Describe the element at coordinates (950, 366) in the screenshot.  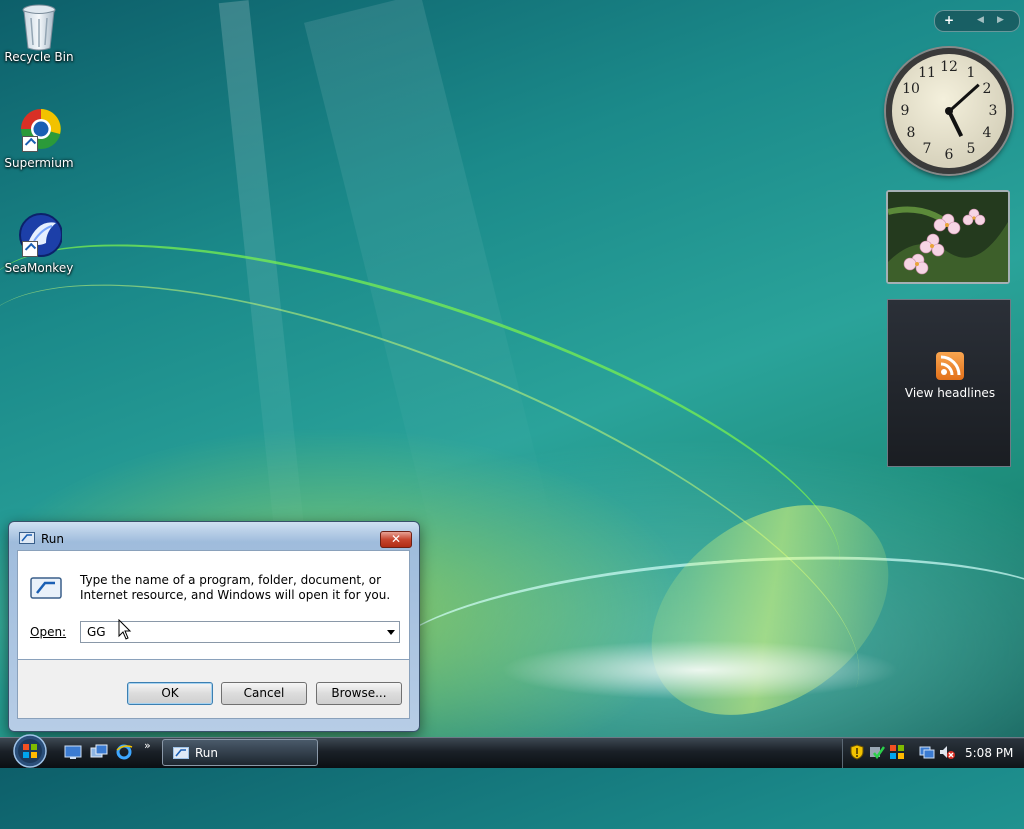
I see `rss-feed-icon` at that location.